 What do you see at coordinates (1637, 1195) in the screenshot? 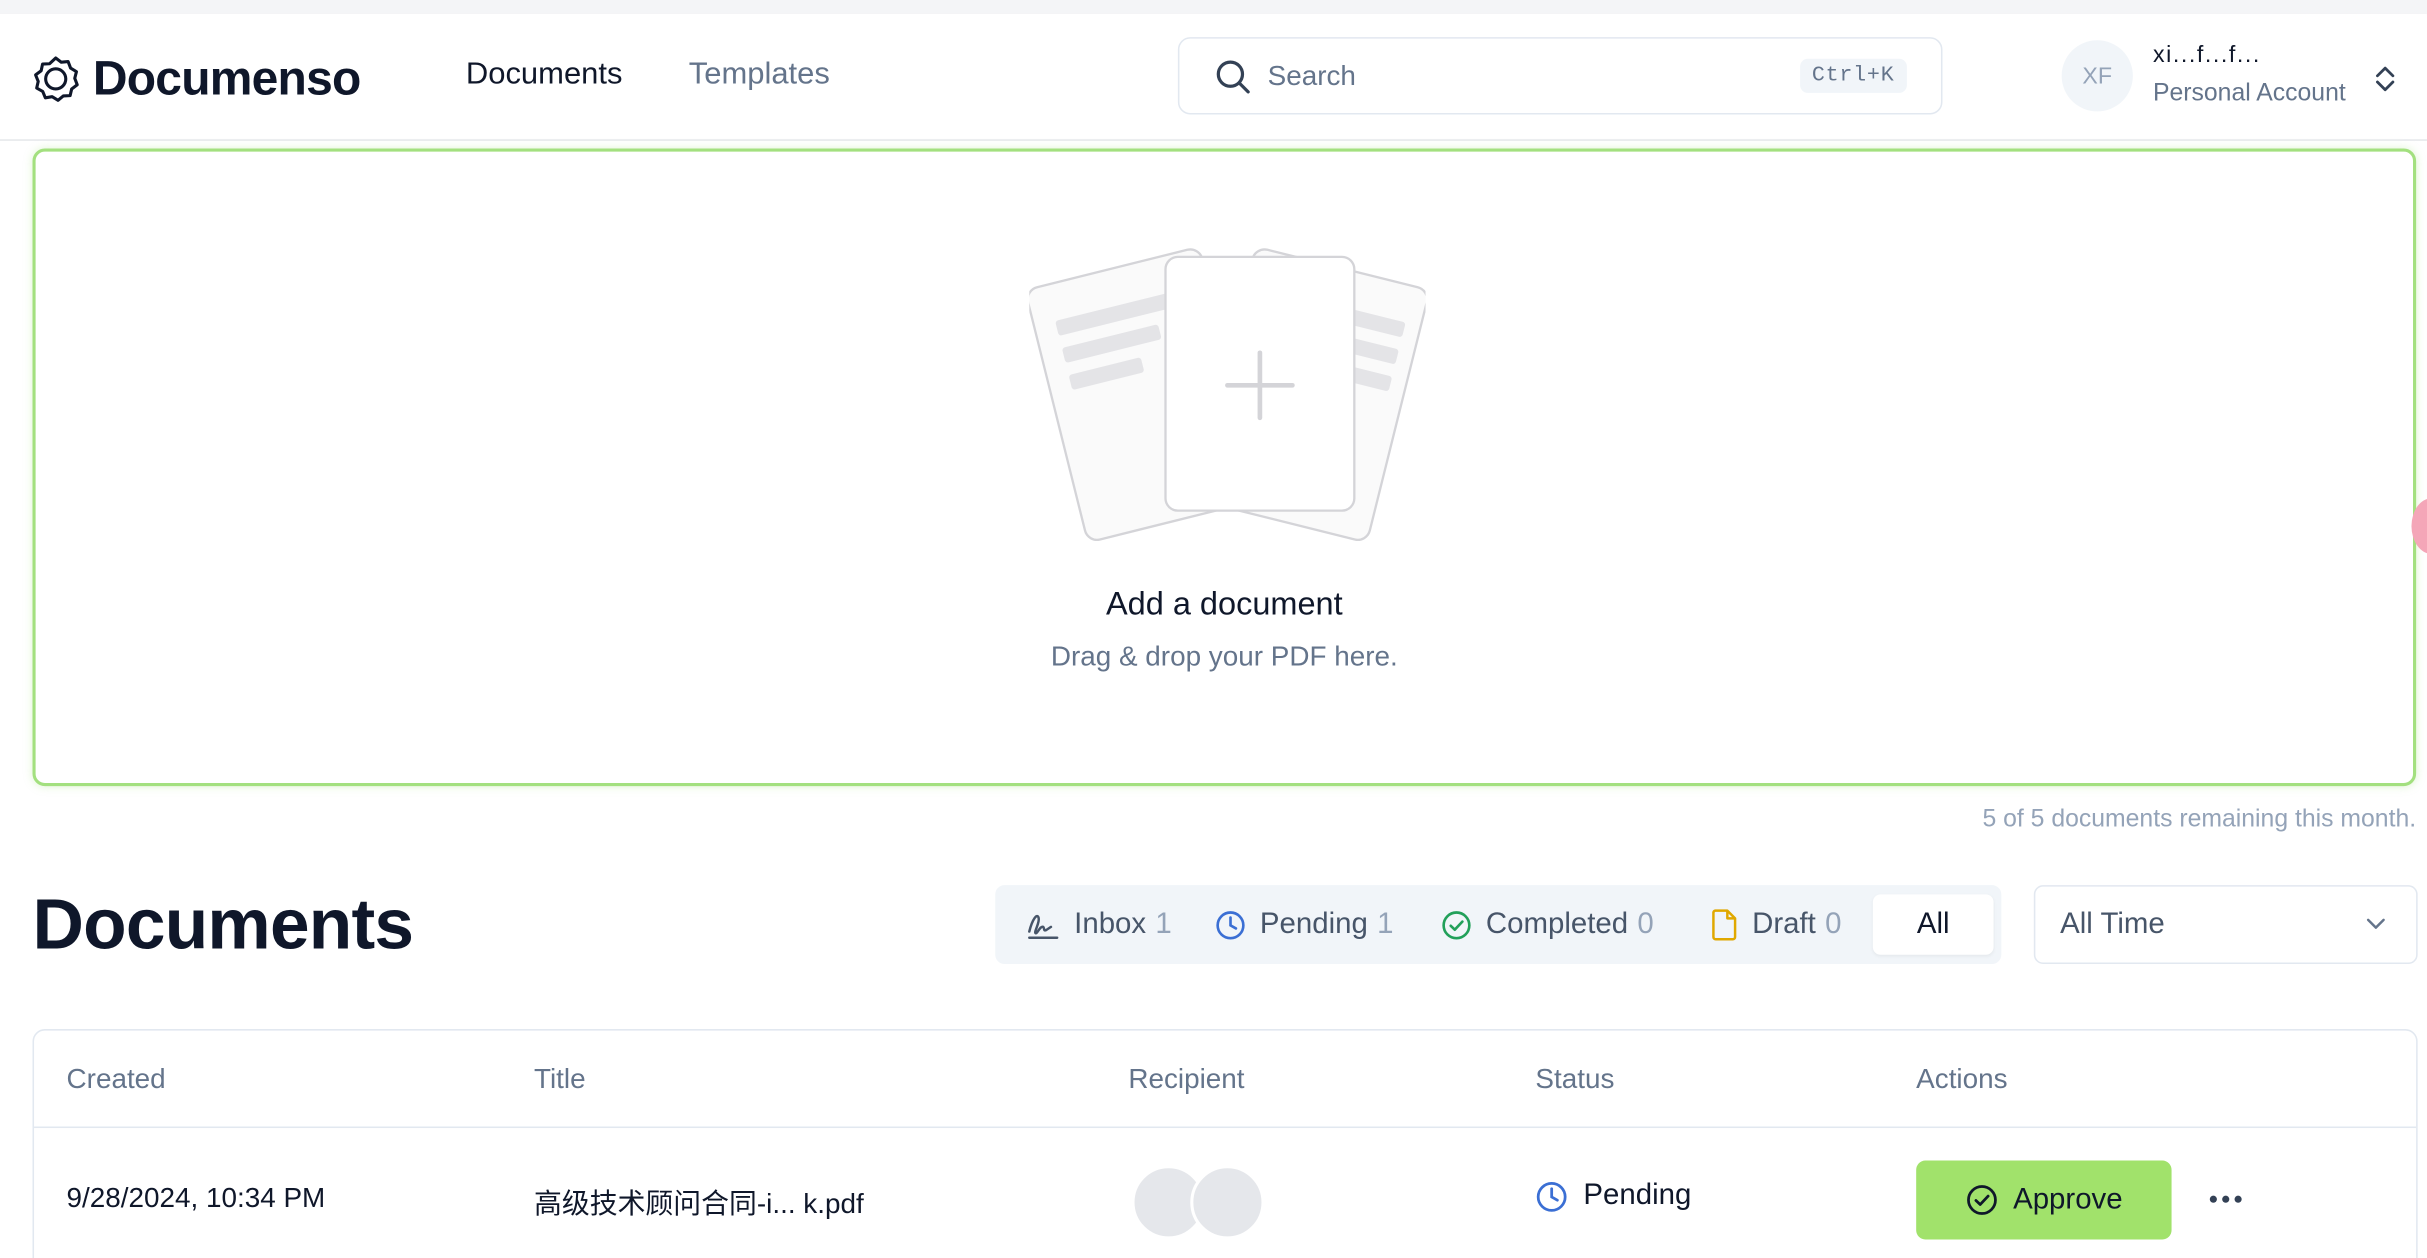
I see `status-label: Pending` at bounding box center [1637, 1195].